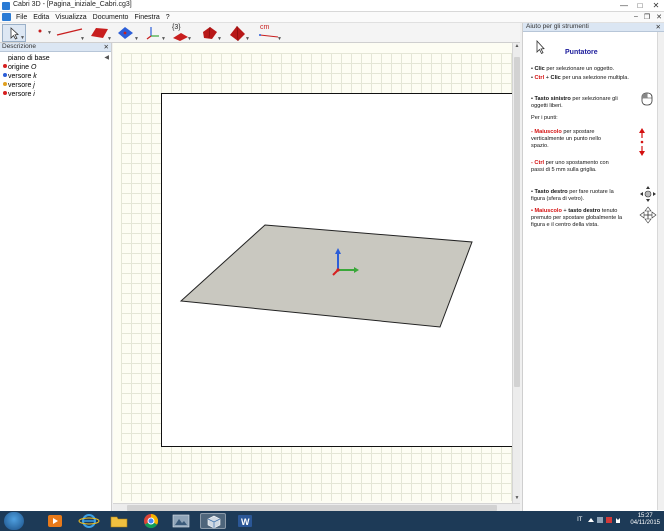 The width and height of the screenshot is (664, 531). I want to click on list-item: origine O, so click(55, 67).